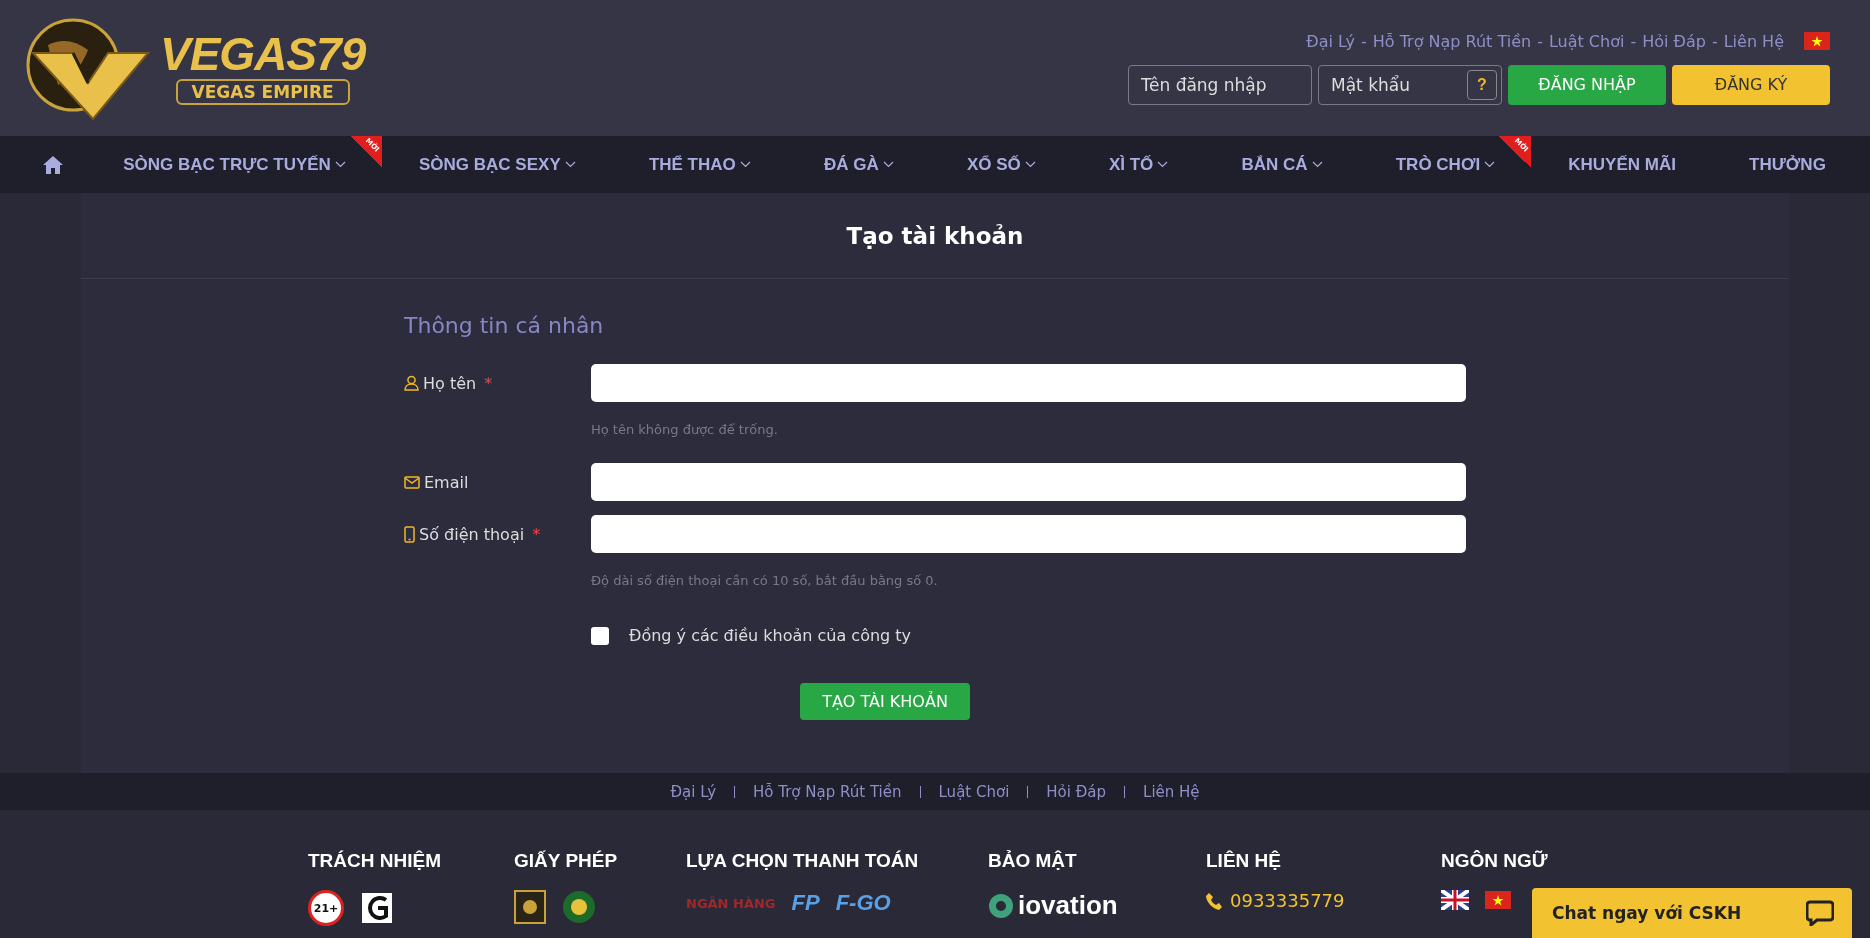  What do you see at coordinates (765, 580) in the screenshot?
I see `field-hint: Độ dài số điện thoại cần có 10 số, bắt đầu bằng số 0.` at bounding box center [765, 580].